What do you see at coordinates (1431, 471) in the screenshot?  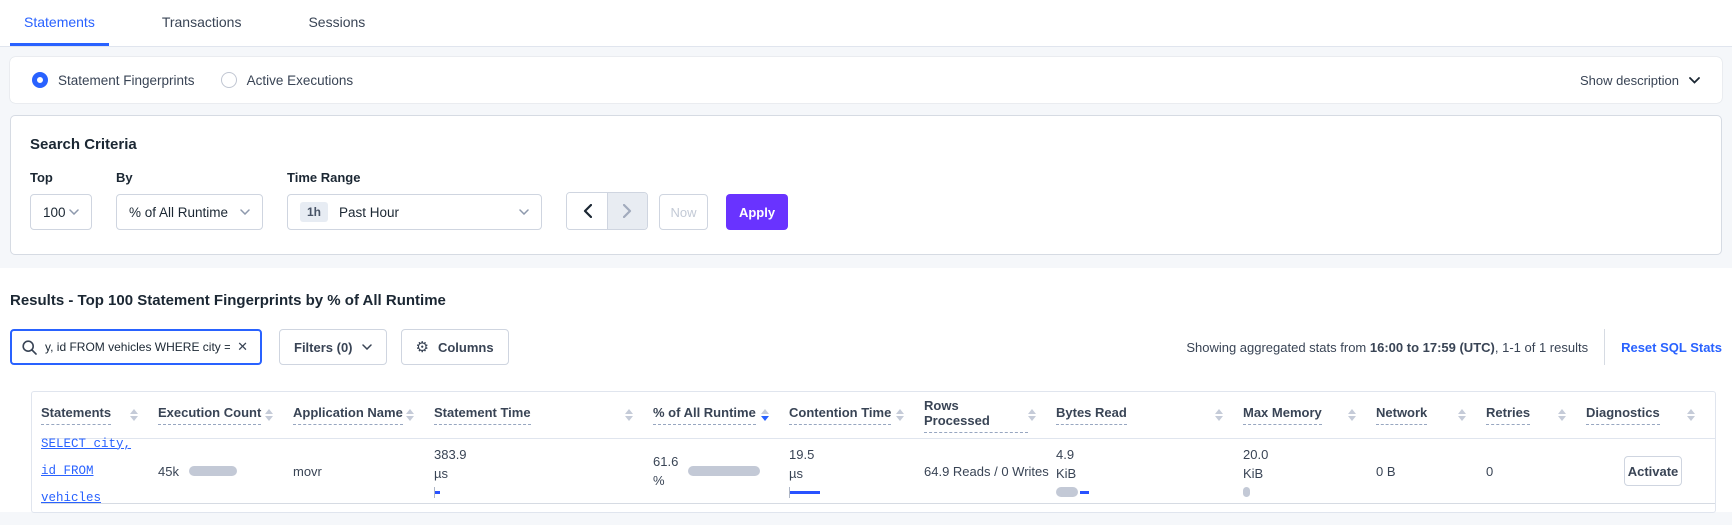 I see `network-cell: 0 B` at bounding box center [1431, 471].